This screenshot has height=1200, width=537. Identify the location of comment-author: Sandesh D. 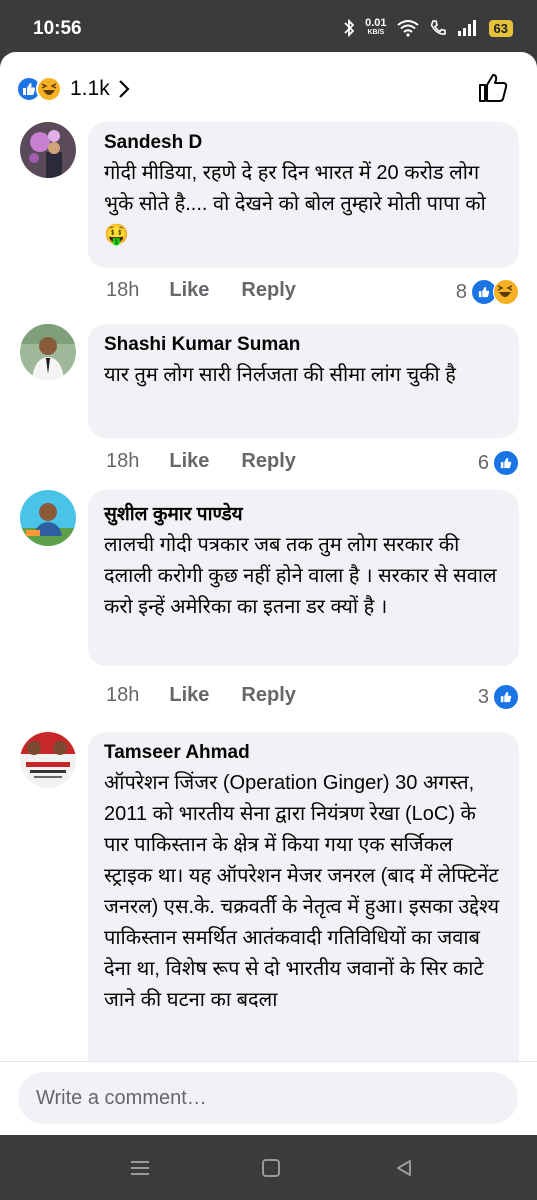
(303, 143).